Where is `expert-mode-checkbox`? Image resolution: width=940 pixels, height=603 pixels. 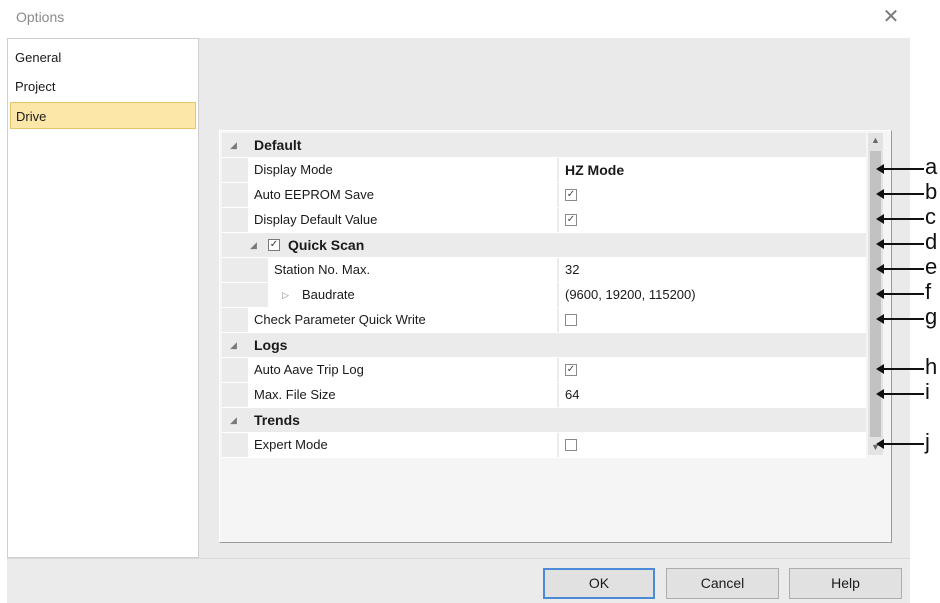
expert-mode-checkbox is located at coordinates (571, 444).